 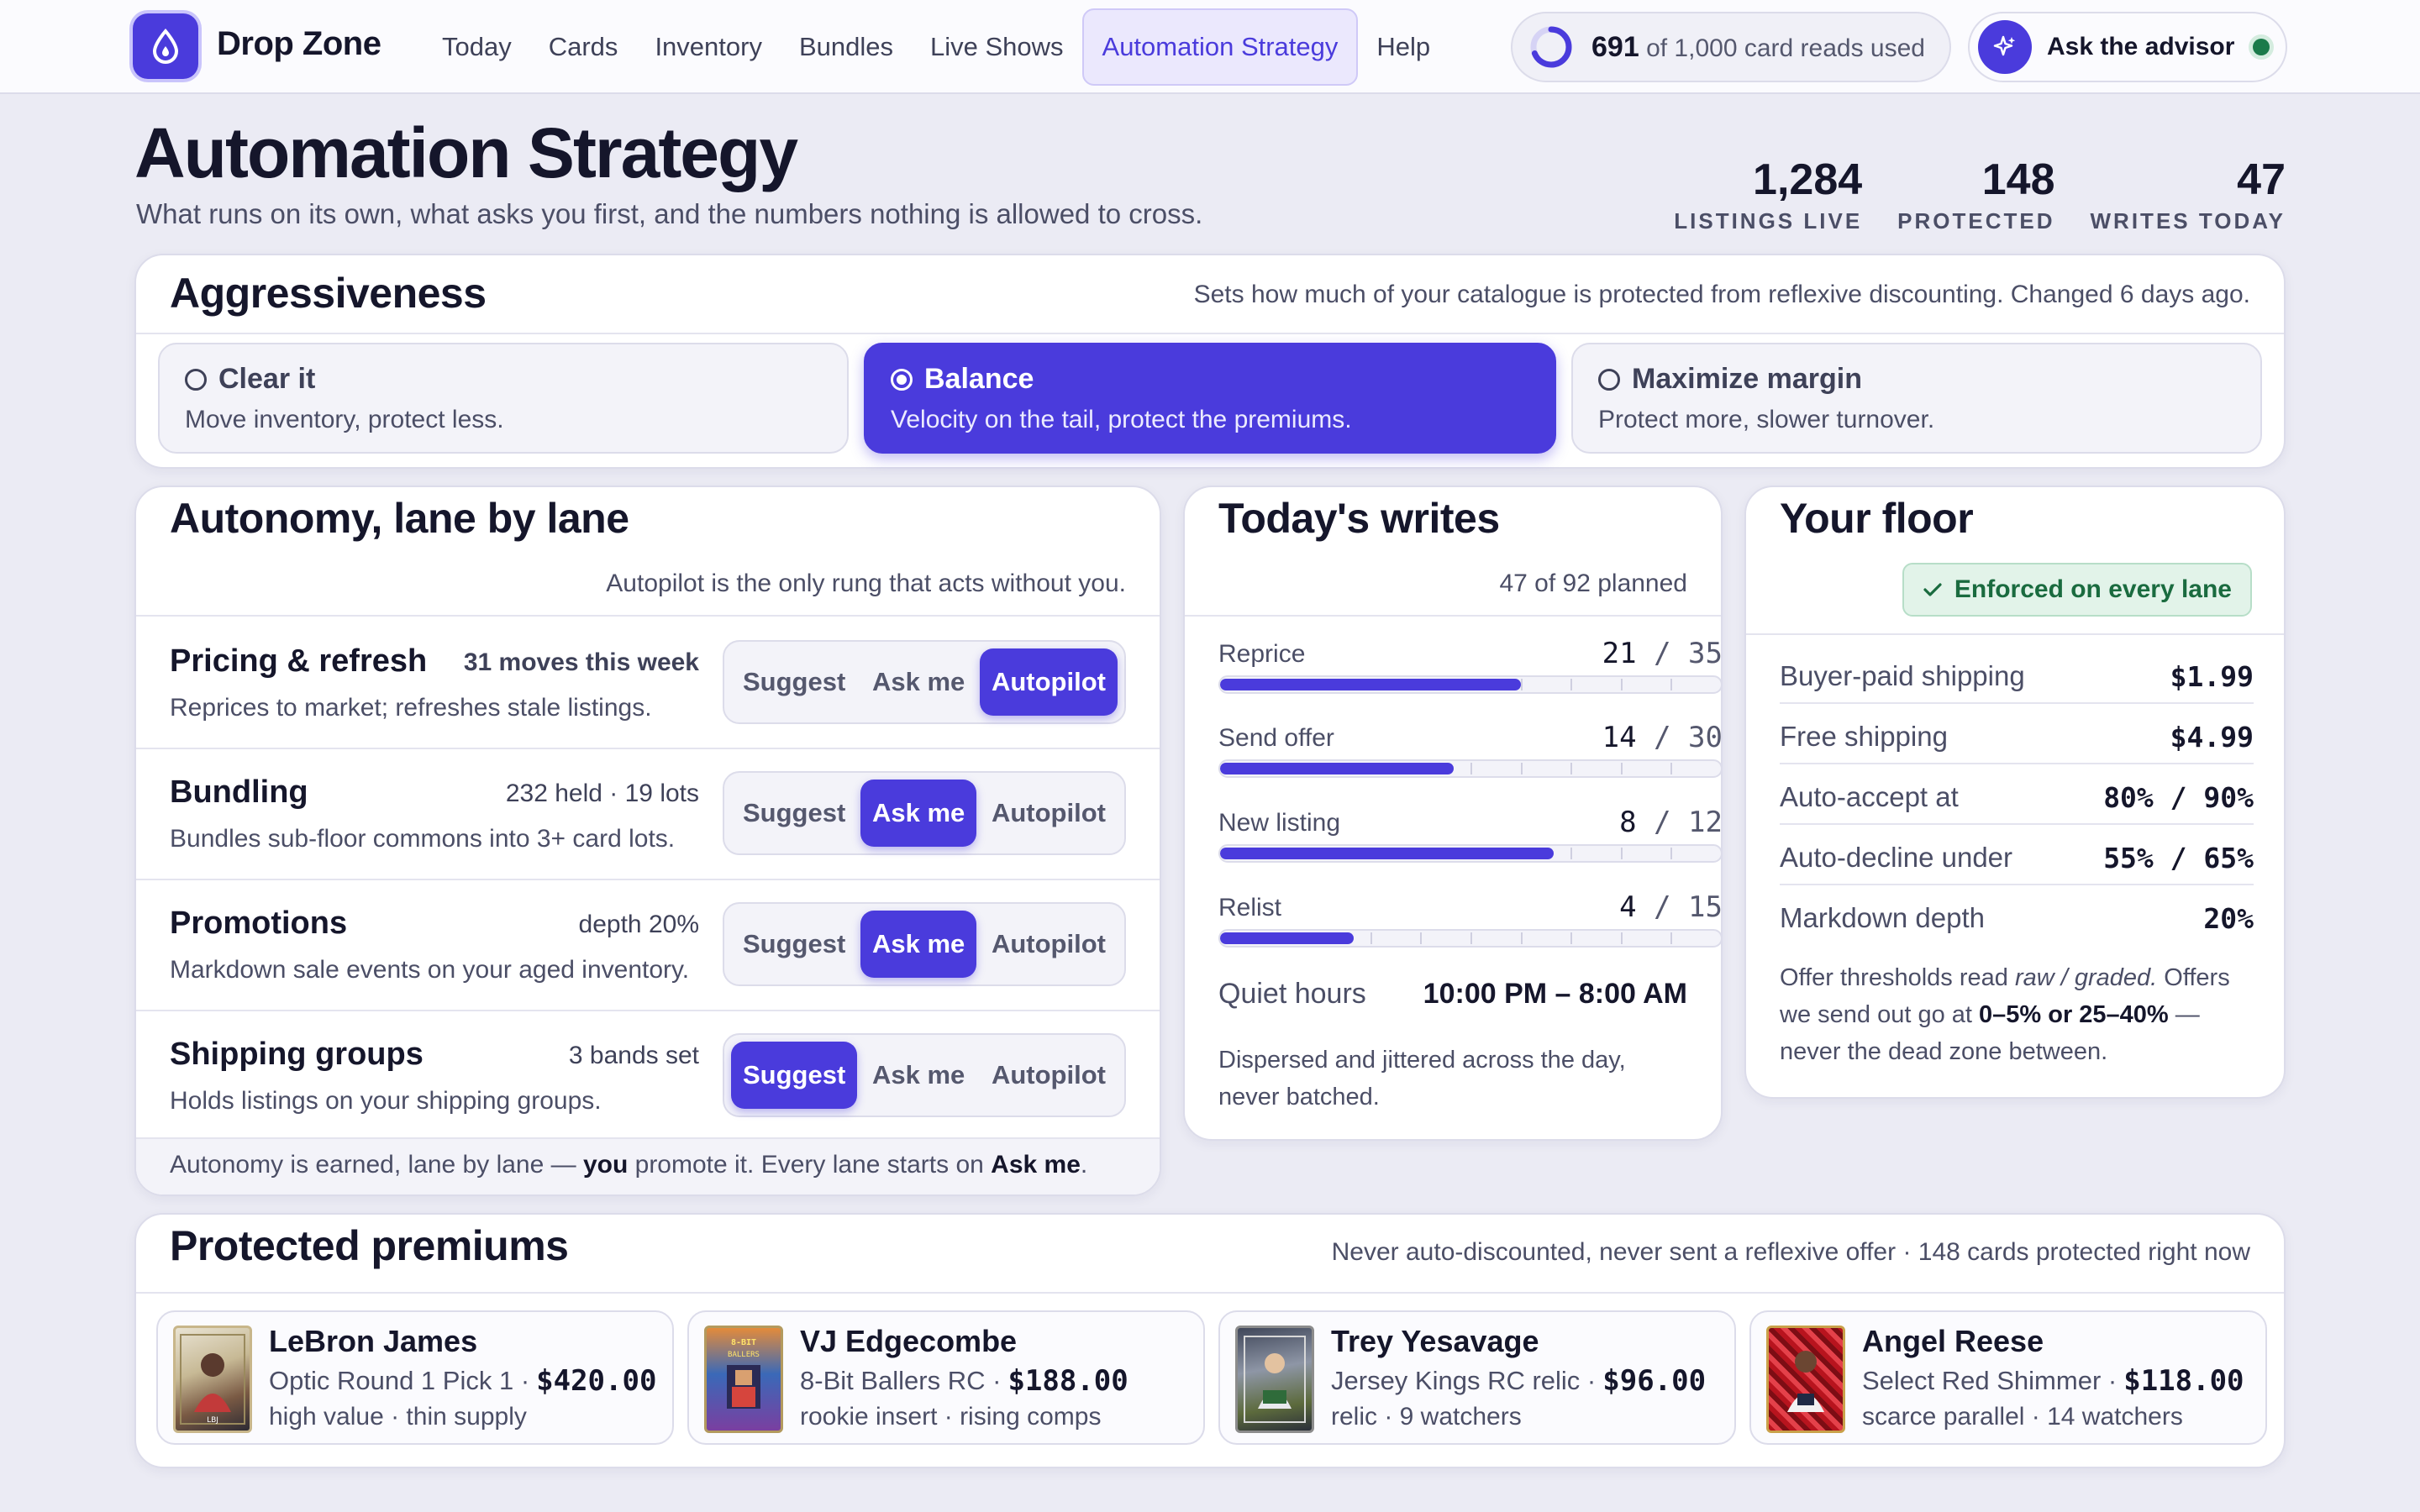 I want to click on stat-writes-today: 47 WRITES TODAY, so click(x=2188, y=195).